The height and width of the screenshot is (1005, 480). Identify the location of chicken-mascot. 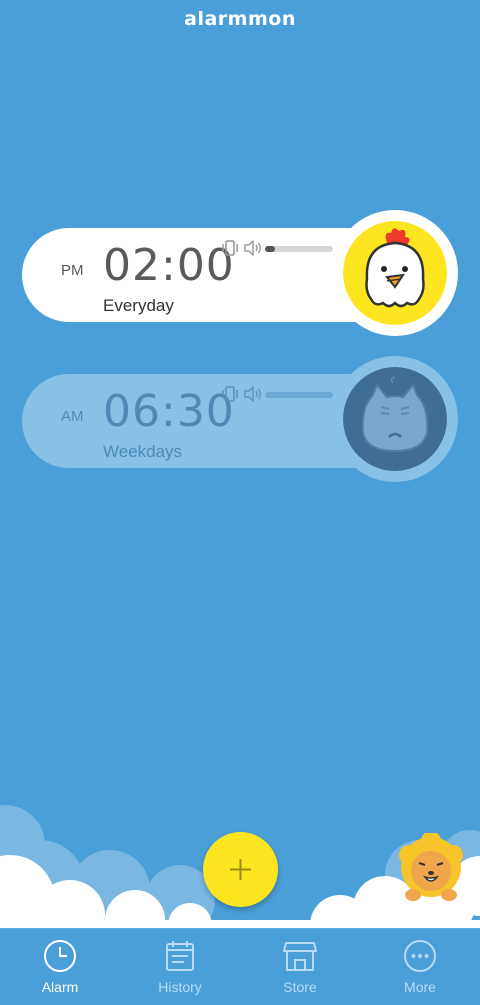
(395, 273).